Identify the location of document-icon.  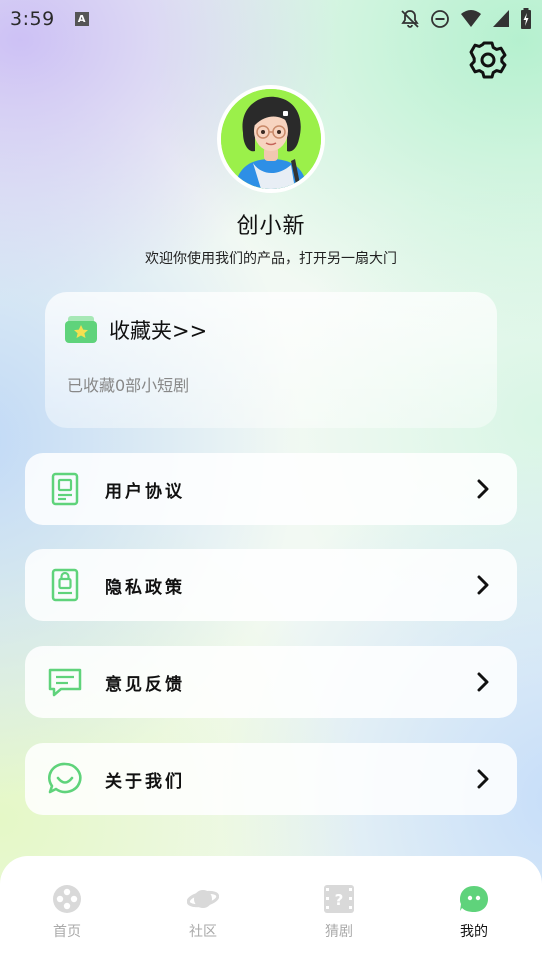
(65, 489).